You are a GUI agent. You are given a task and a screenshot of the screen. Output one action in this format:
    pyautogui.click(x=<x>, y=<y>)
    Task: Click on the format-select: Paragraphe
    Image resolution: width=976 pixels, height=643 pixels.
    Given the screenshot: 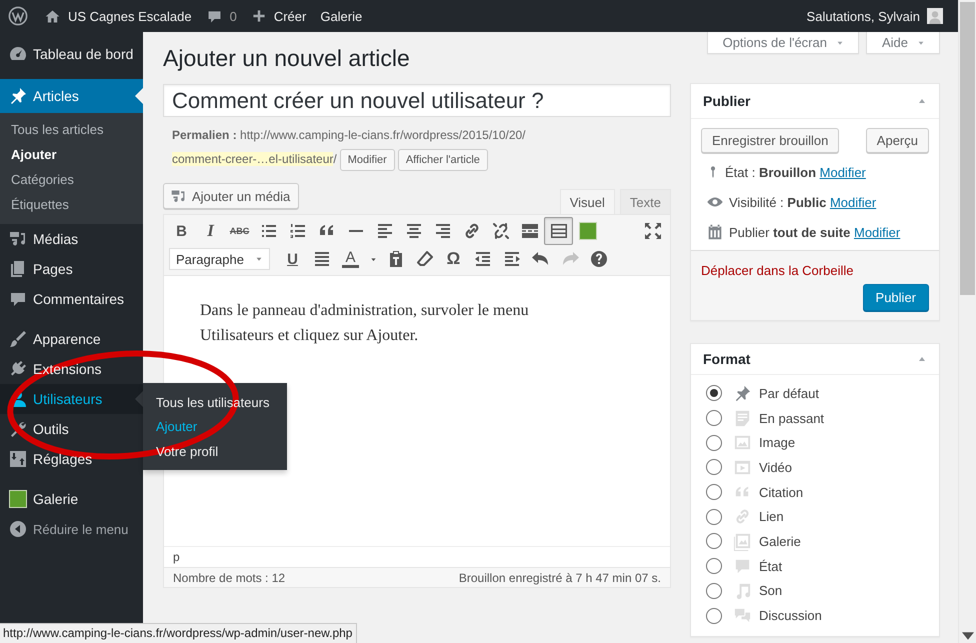 What is the action you would take?
    pyautogui.click(x=219, y=259)
    